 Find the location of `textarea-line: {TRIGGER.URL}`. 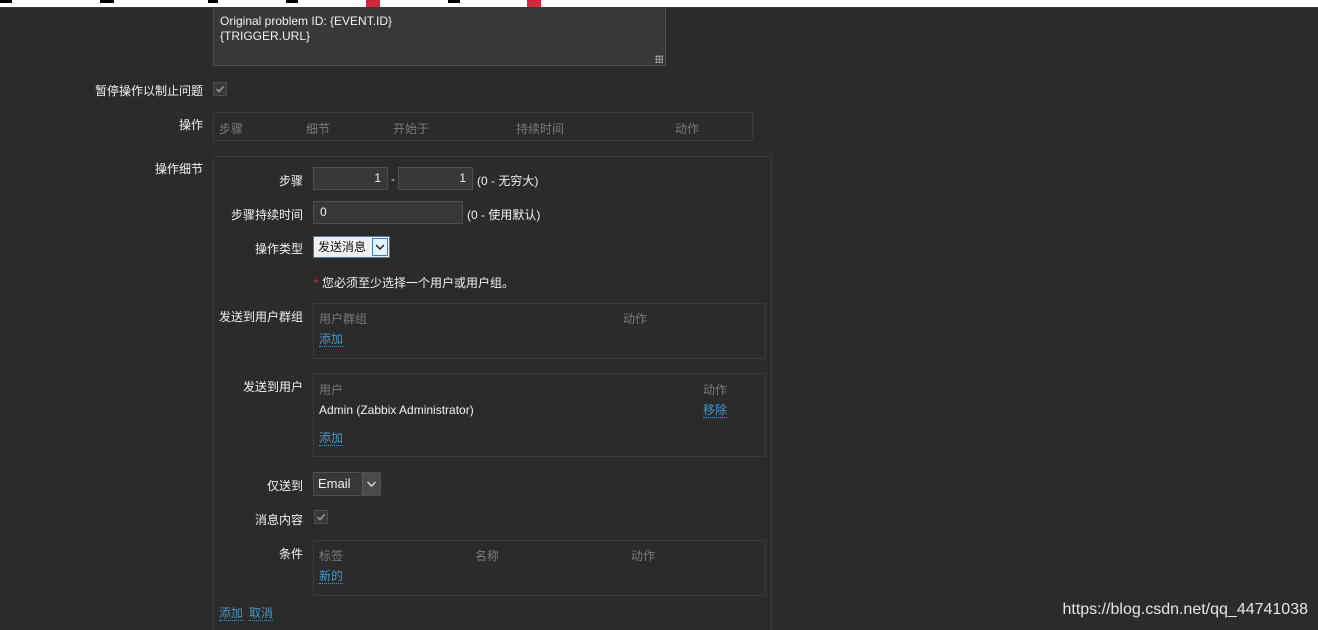

textarea-line: {TRIGGER.URL} is located at coordinates (265, 36).